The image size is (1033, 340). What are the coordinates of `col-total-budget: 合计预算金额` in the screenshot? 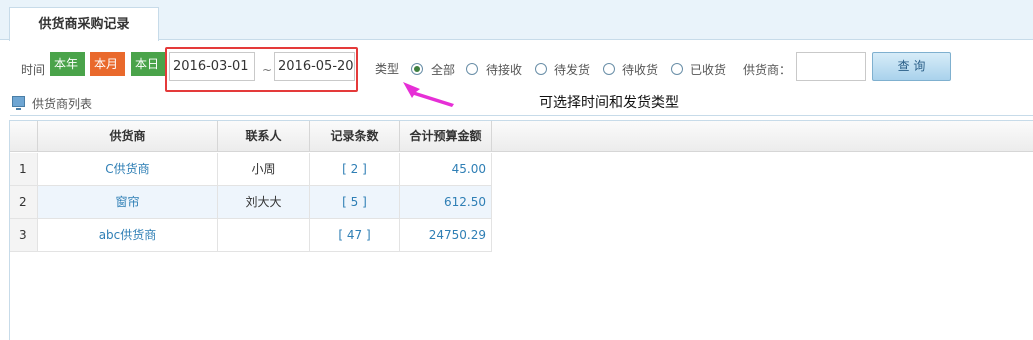 It's located at (446, 136).